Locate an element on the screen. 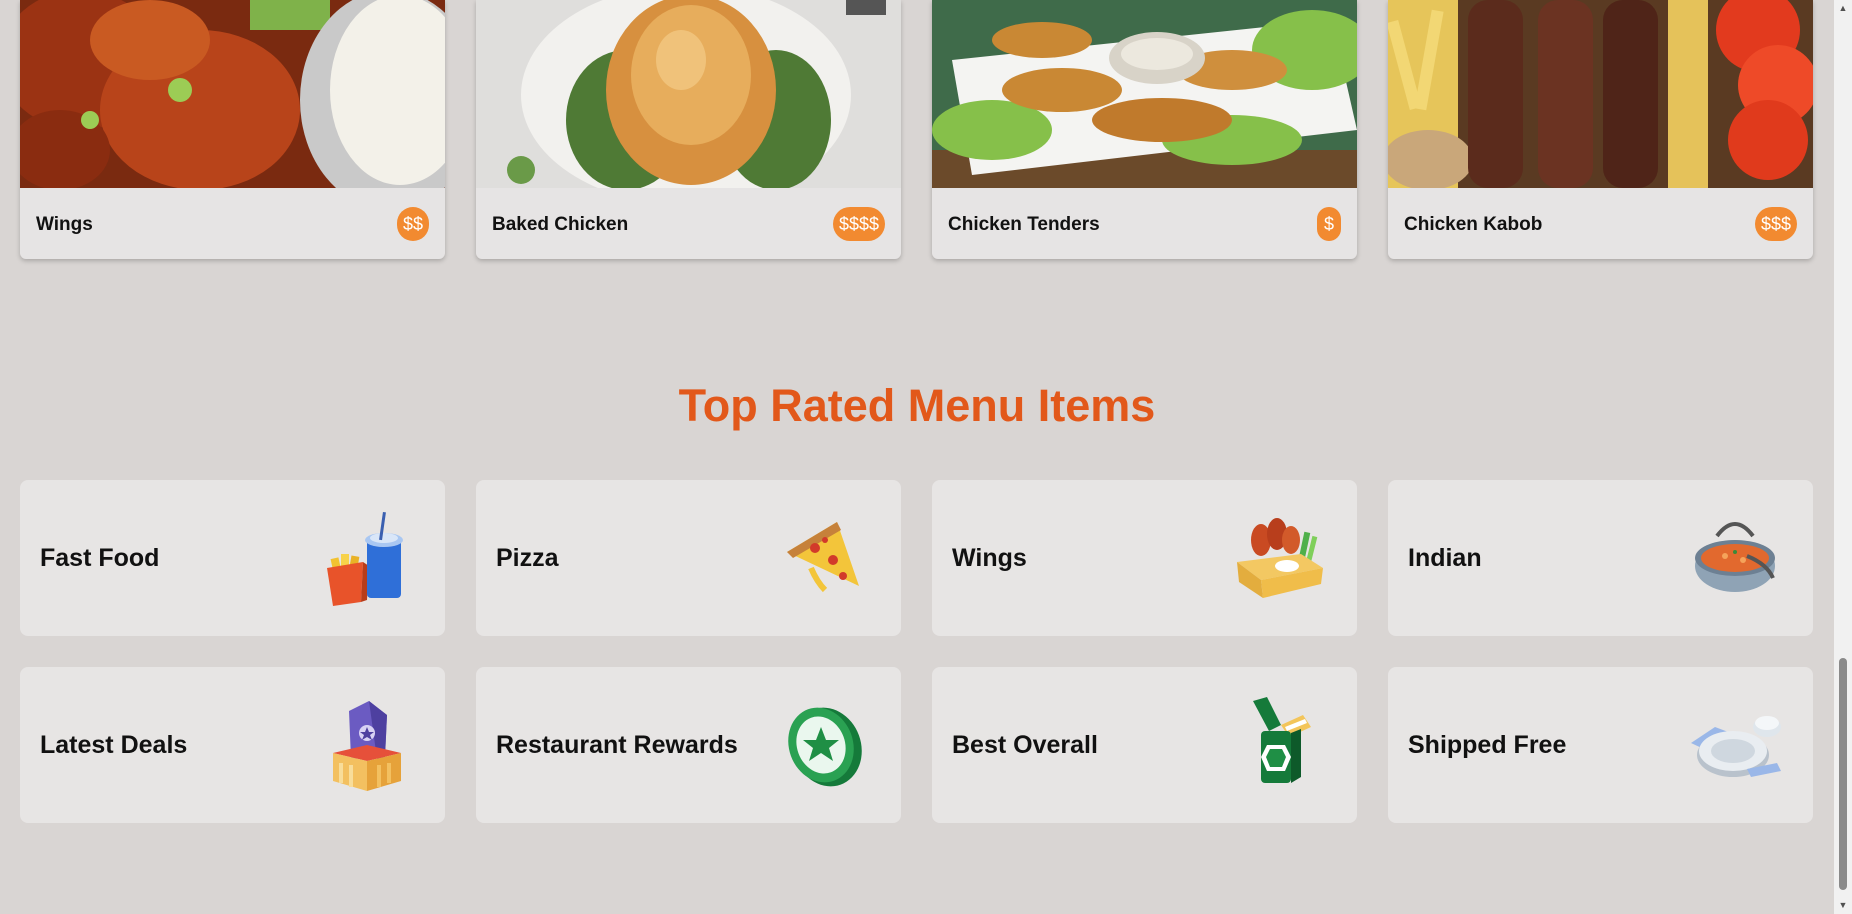 Image resolution: width=1852 pixels, height=914 pixels. top-rated-title: Top Rated Menu Items is located at coordinates (917, 405).